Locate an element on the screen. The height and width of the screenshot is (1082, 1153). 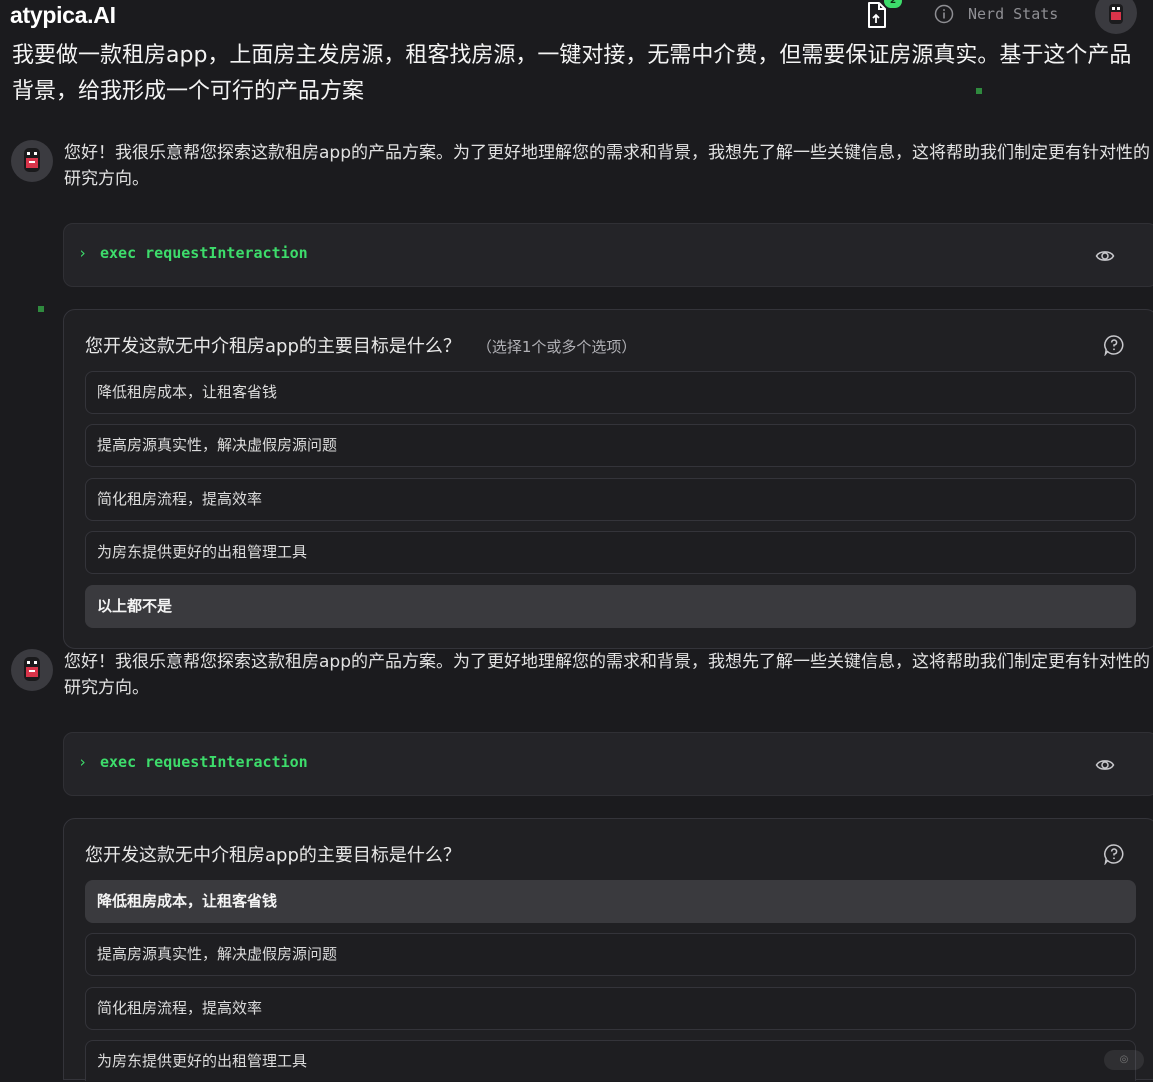
document-count-badge: 2 is located at coordinates (893, 4).